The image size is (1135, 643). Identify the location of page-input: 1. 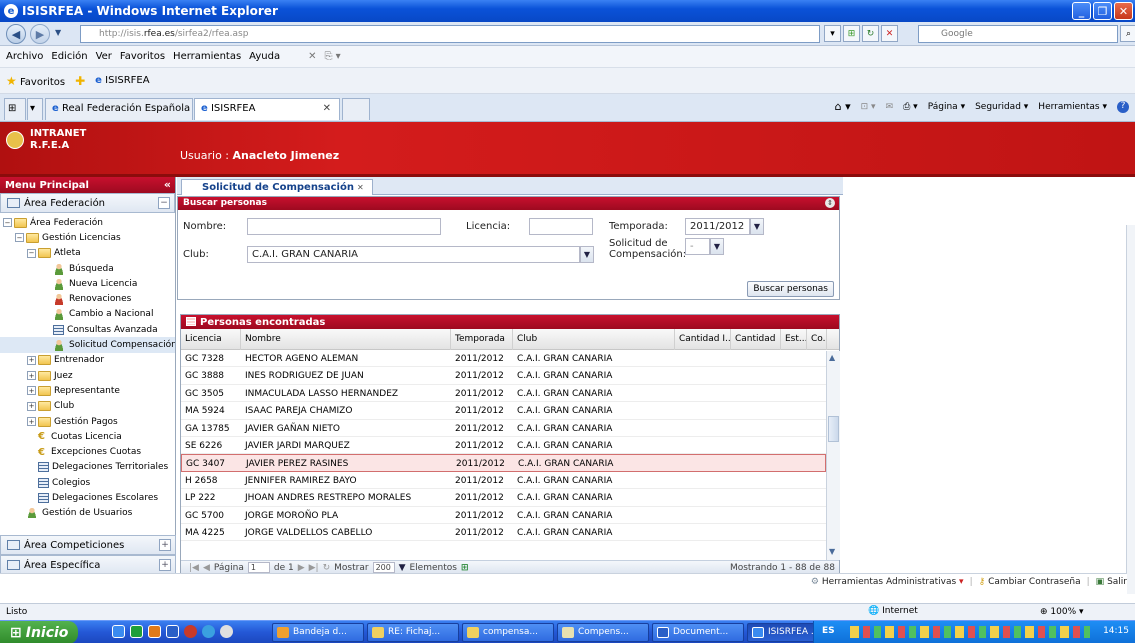
(258, 567).